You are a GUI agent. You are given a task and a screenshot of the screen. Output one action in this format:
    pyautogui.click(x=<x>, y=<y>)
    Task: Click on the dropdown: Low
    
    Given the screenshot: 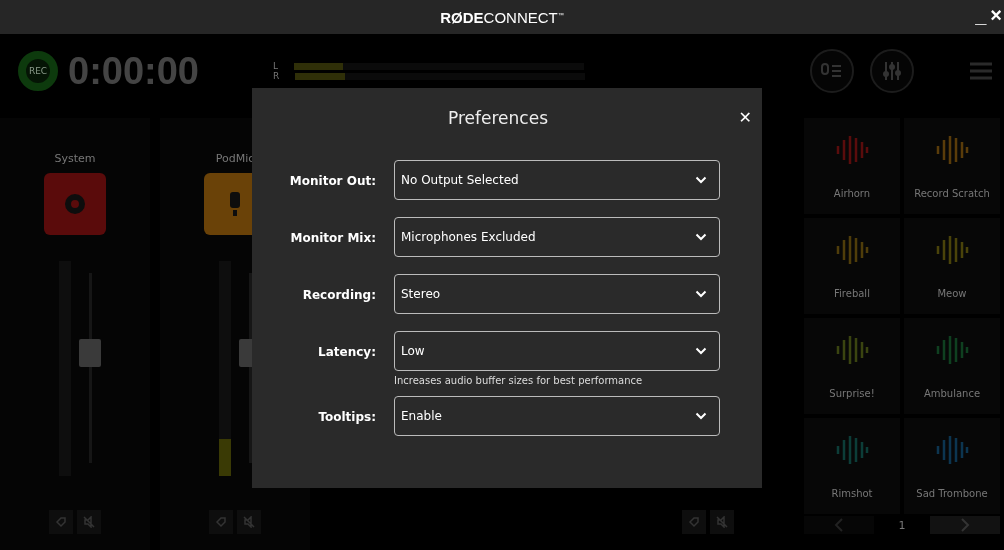 What is the action you would take?
    pyautogui.click(x=557, y=351)
    